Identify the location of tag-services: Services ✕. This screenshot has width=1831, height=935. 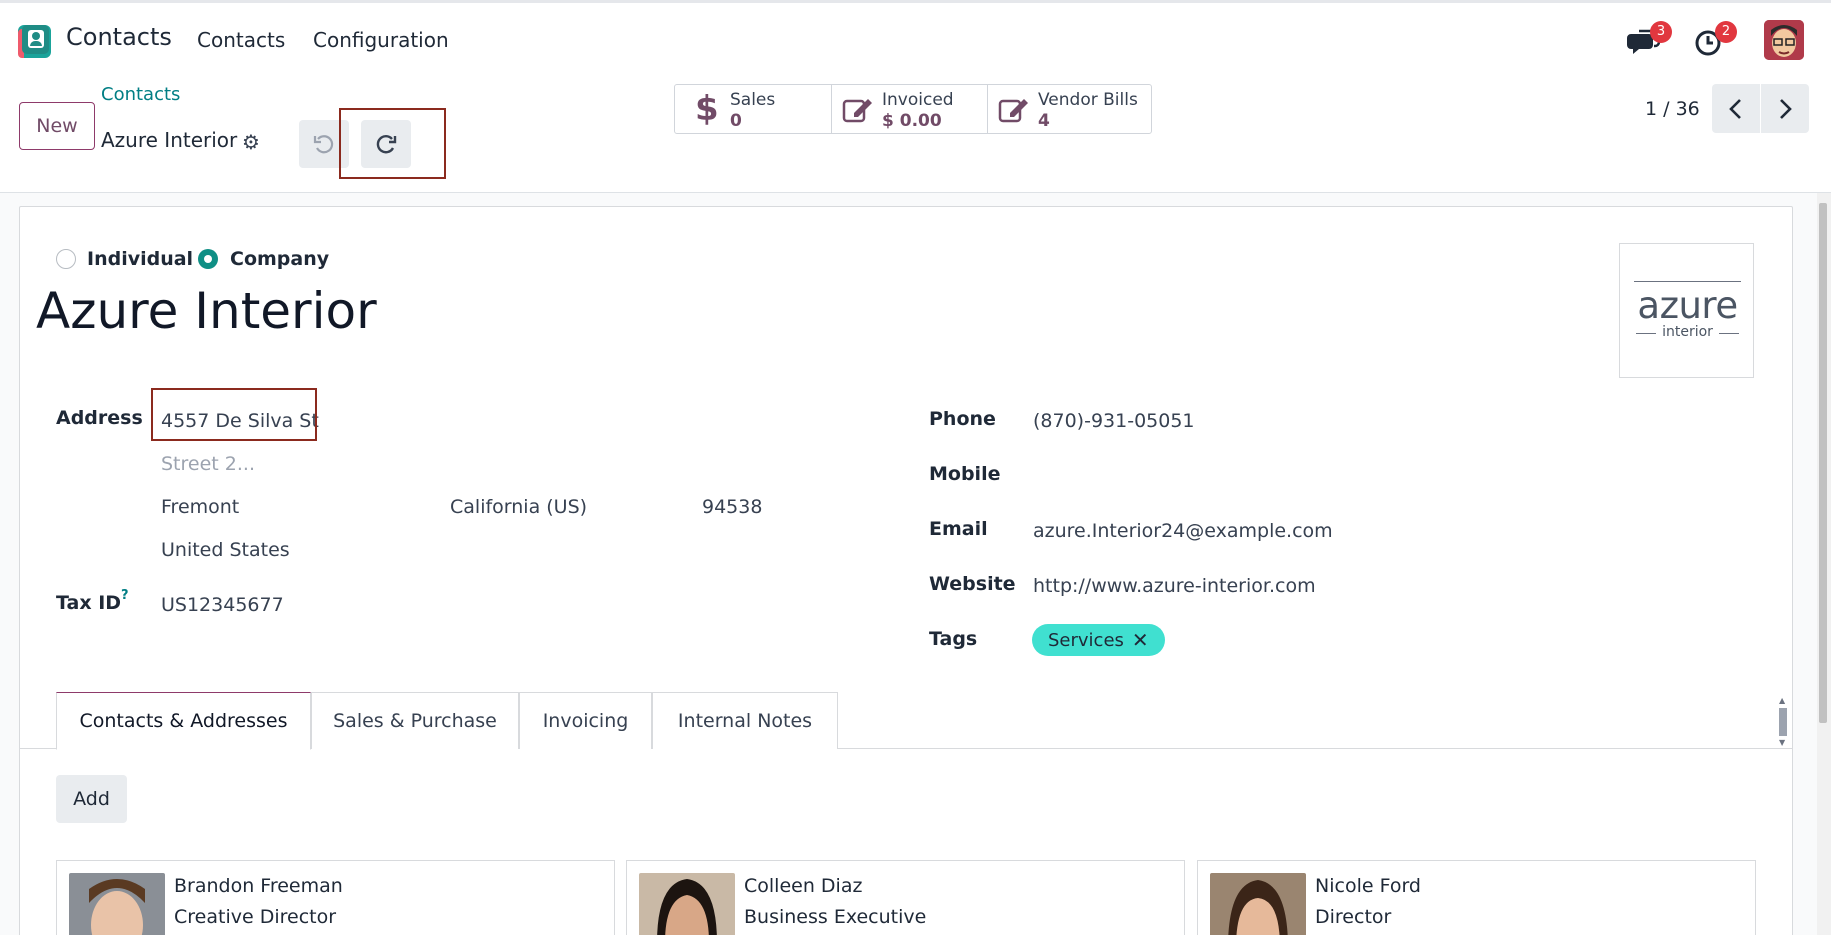
(1098, 640).